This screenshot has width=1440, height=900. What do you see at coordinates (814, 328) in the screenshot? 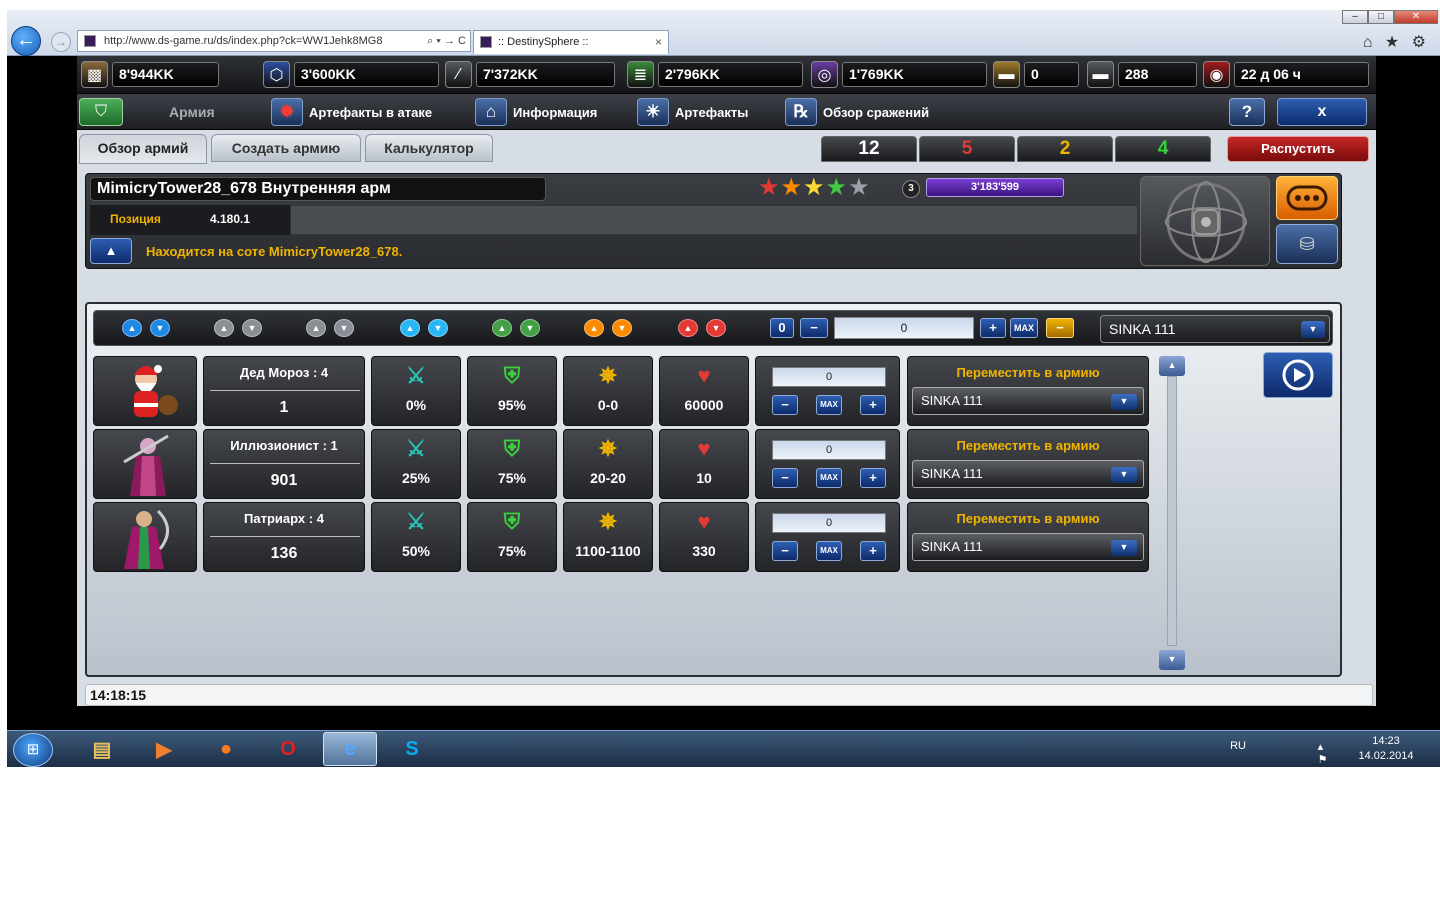
I see `decrease-button: −` at bounding box center [814, 328].